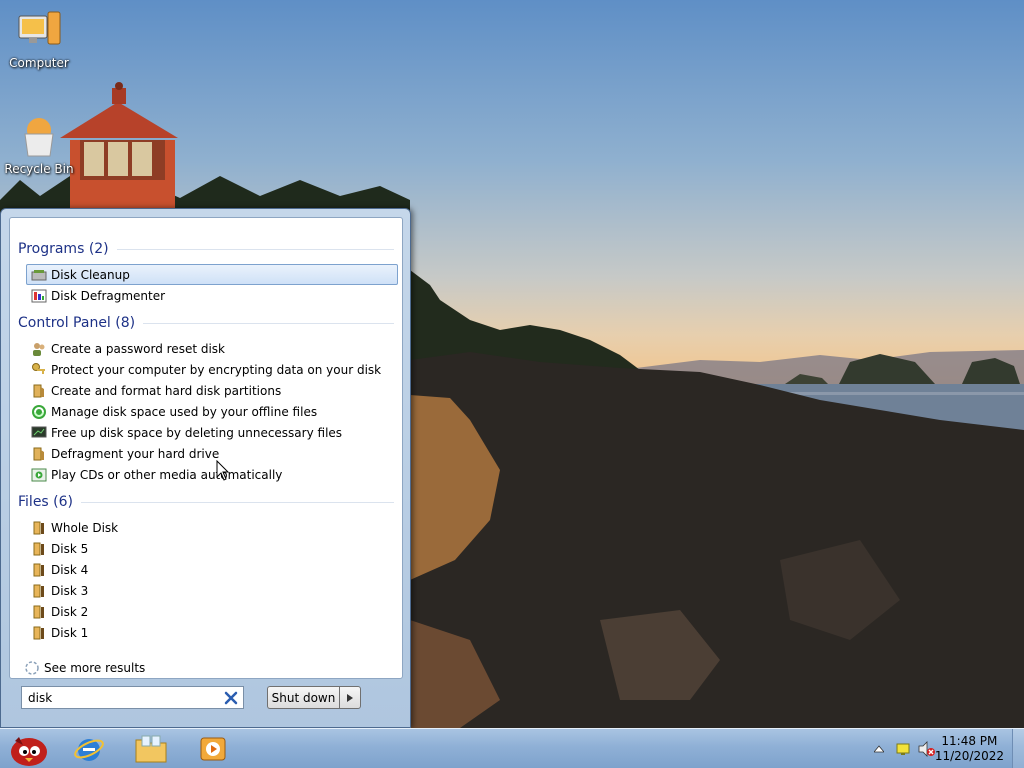 This screenshot has height=768, width=1024. Describe the element at coordinates (212, 274) in the screenshot. I see `result-disk-cleanup: Disk Cleanup` at that location.